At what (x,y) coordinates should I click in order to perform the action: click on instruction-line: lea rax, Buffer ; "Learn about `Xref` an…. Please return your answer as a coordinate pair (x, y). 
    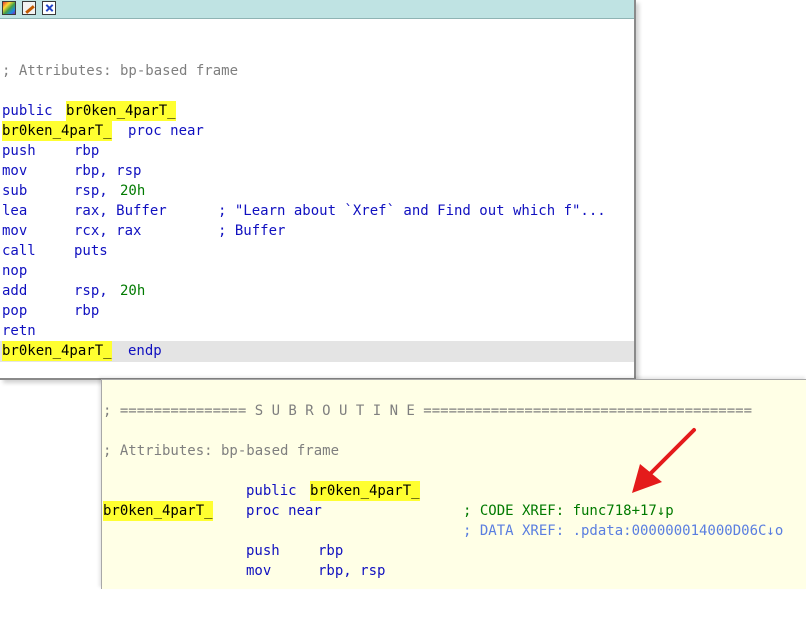
    Looking at the image, I should click on (303, 211).